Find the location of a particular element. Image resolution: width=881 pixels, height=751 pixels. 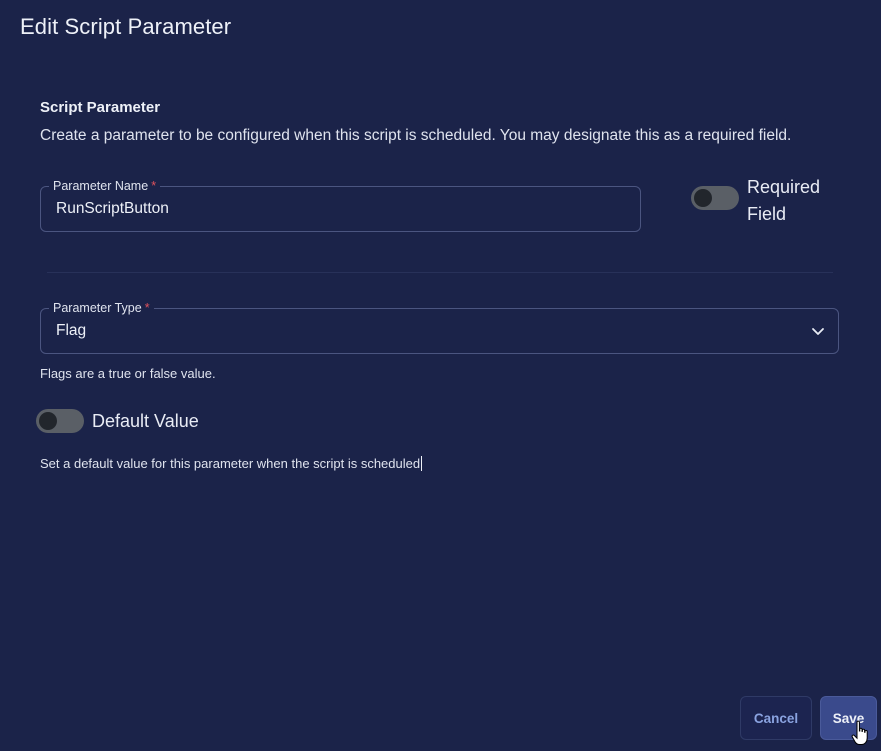

parameter-name-field: Parameter Name * RunScriptButton is located at coordinates (340, 205).